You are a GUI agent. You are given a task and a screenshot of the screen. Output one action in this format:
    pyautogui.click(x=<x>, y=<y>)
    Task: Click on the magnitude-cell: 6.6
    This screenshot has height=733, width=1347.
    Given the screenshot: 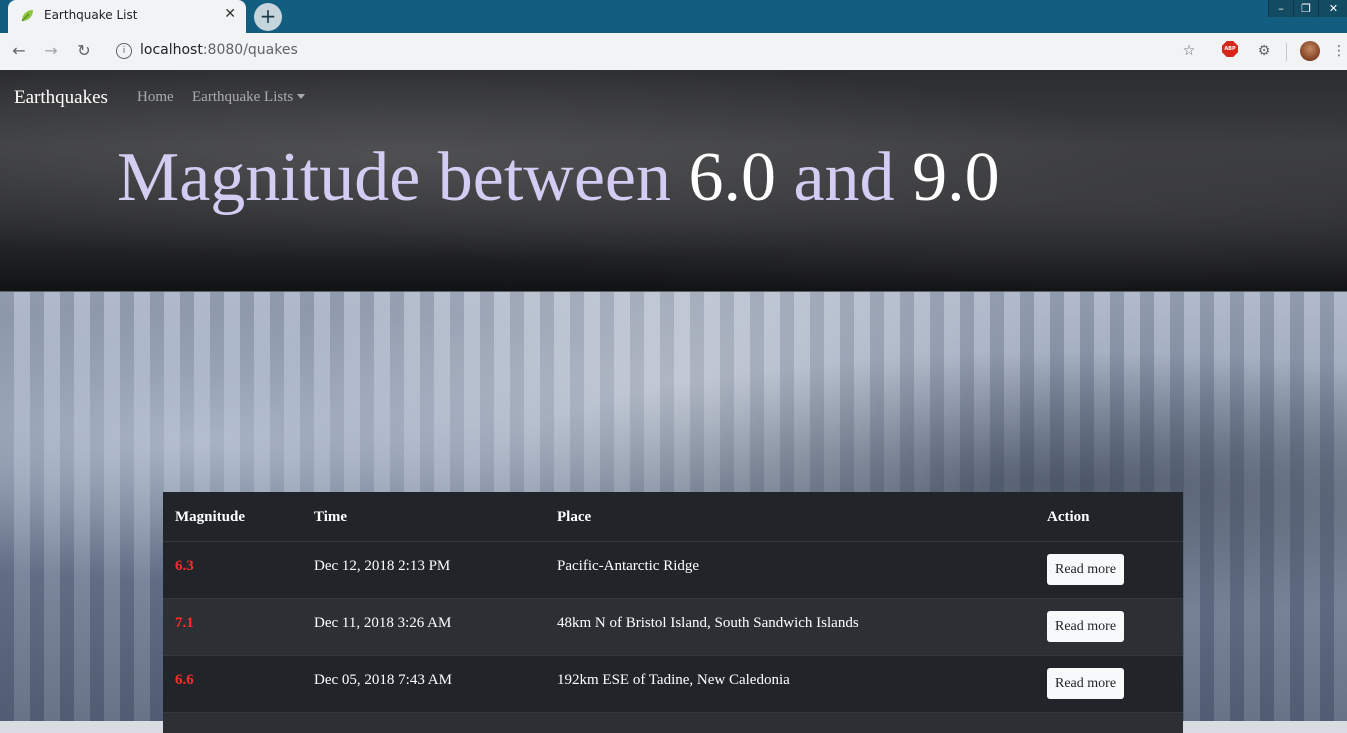 What is the action you would take?
    pyautogui.click(x=184, y=680)
    